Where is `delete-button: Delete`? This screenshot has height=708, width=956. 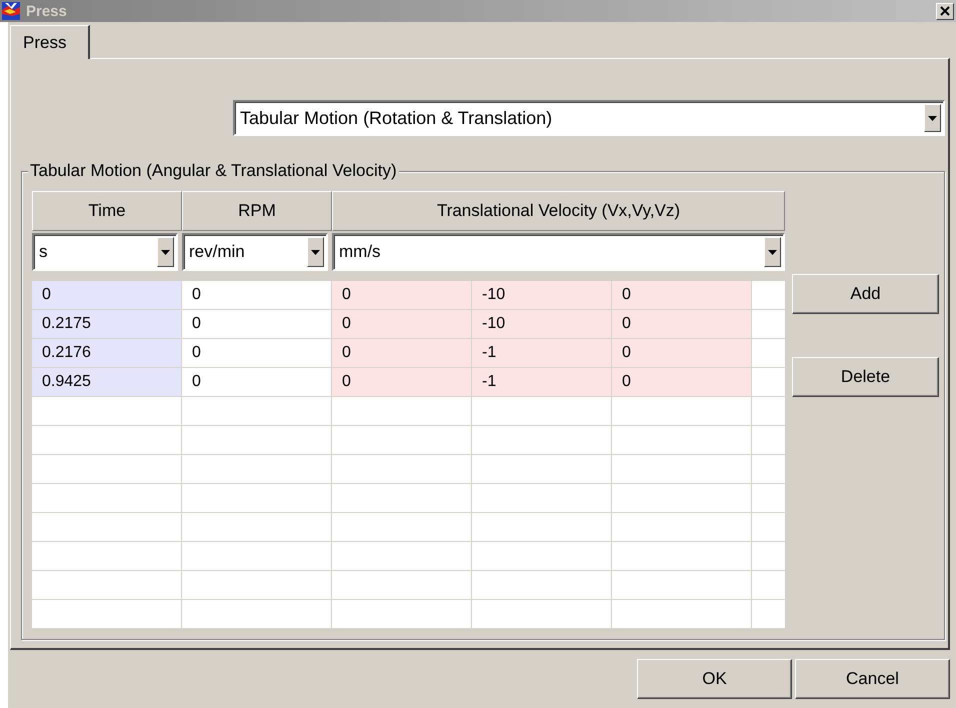 delete-button: Delete is located at coordinates (865, 377).